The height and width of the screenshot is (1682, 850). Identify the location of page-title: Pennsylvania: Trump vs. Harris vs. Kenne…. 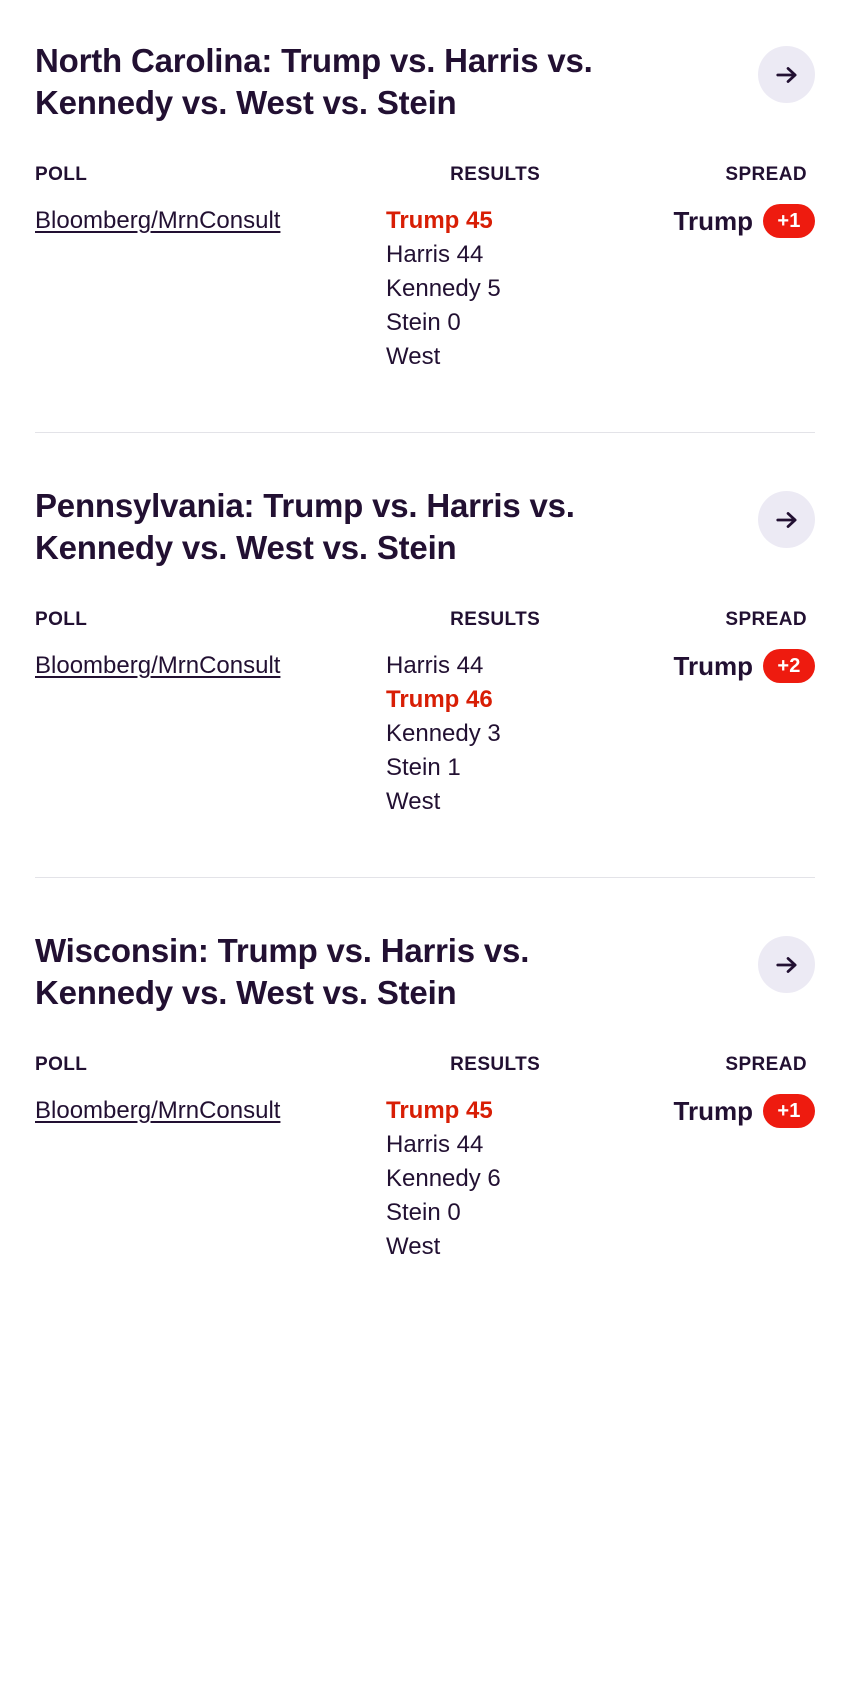
(305, 526).